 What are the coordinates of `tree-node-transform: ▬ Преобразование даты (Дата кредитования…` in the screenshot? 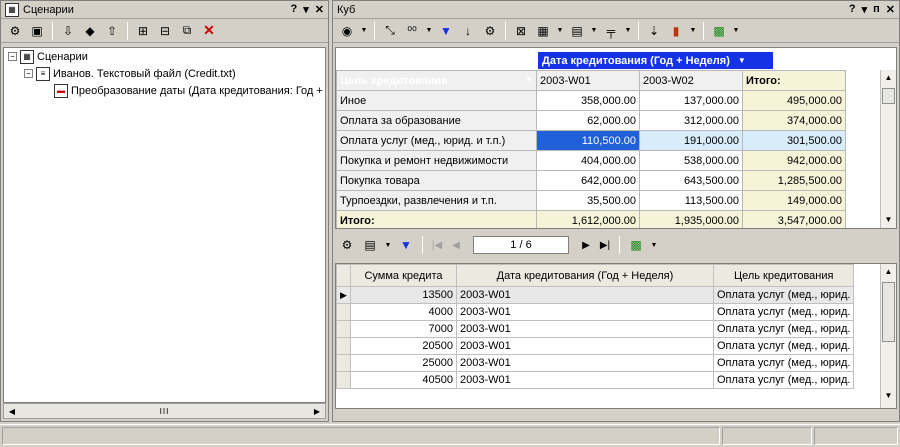 It's located at (164, 90).